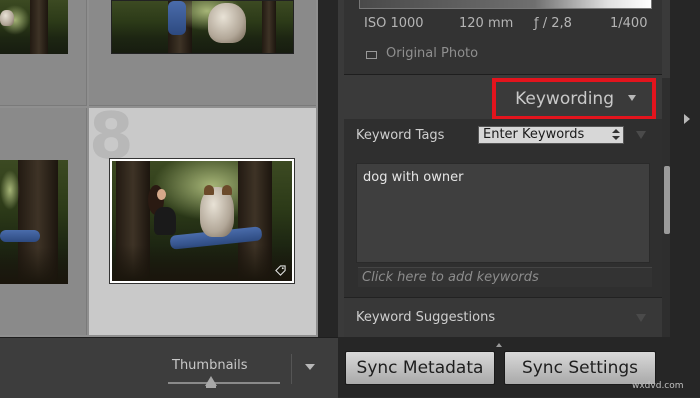 This screenshot has height=398, width=700. Describe the element at coordinates (505, 4) in the screenshot. I see `histogram` at that location.